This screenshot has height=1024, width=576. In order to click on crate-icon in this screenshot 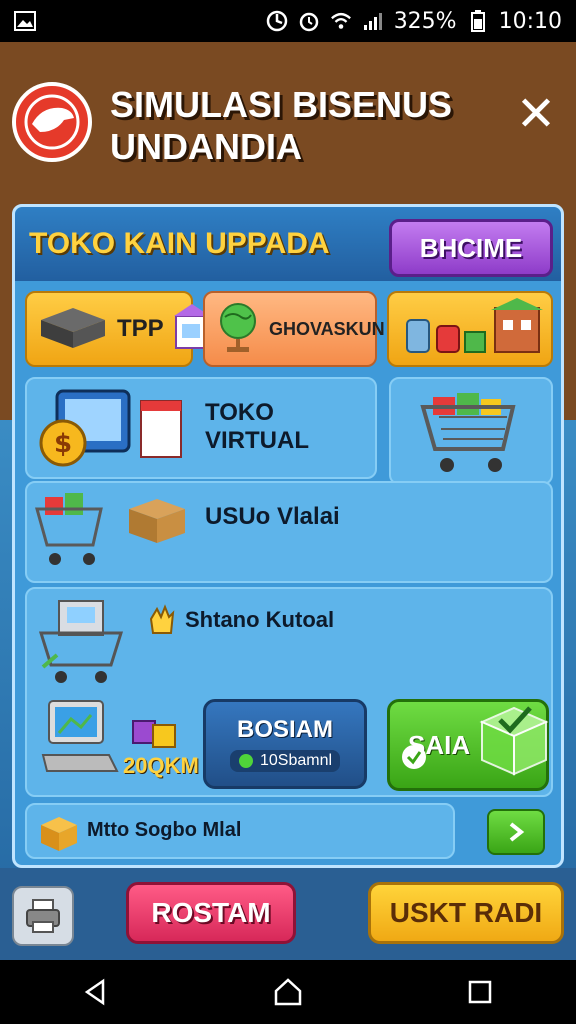, I will do `click(59, 835)`.